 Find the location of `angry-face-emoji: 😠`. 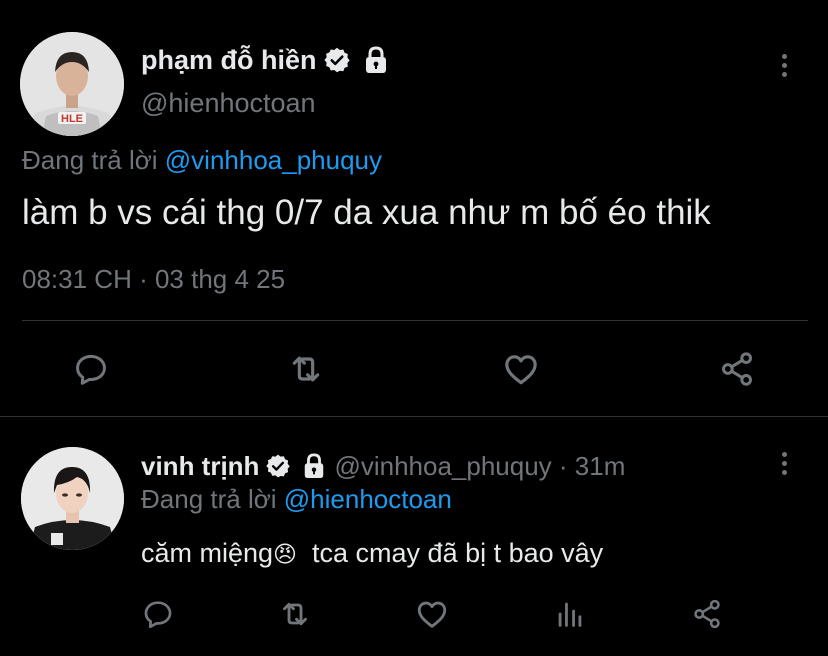

angry-face-emoji: 😠 is located at coordinates (285, 554).